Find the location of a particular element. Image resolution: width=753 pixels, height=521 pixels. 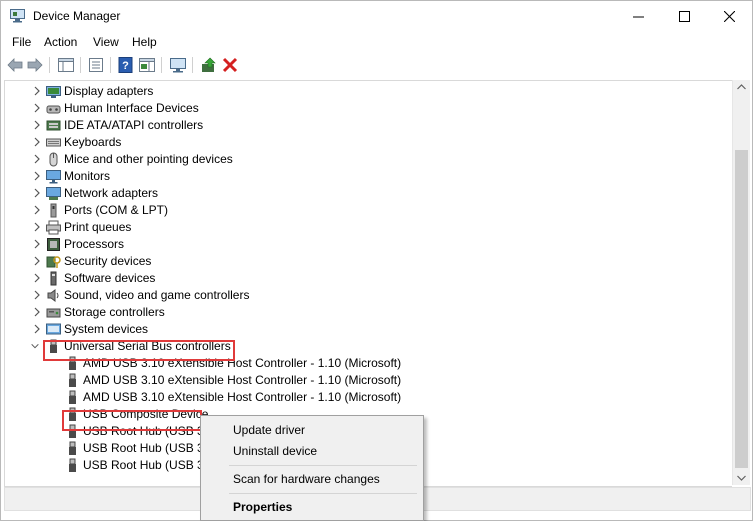

tree-category-monitors: Monitors is located at coordinates (368, 176).